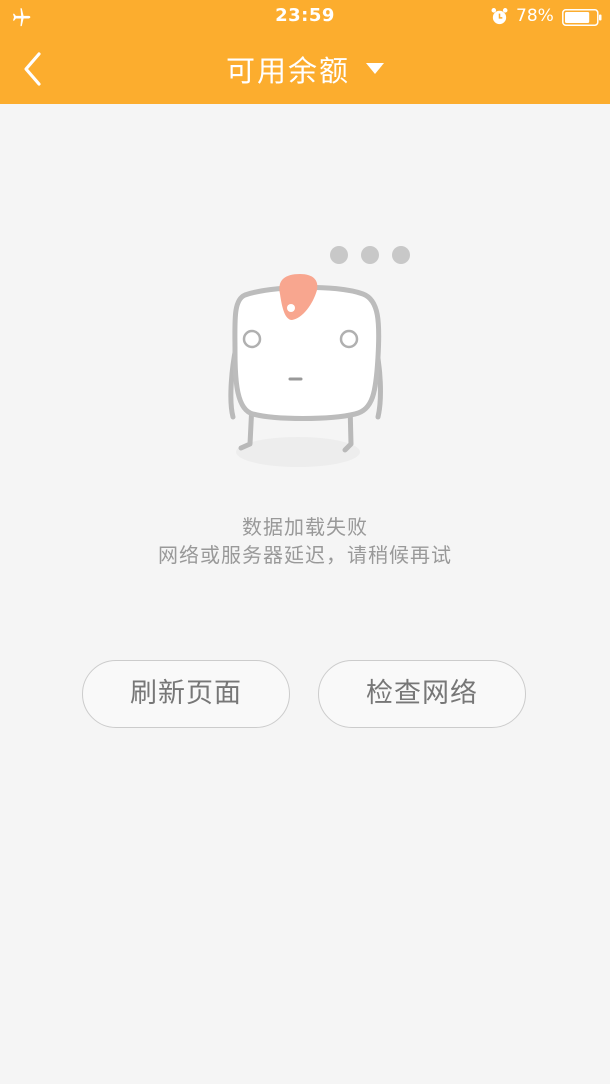 The image size is (610, 1084). I want to click on title-dropdown: 可用余额, so click(305, 69).